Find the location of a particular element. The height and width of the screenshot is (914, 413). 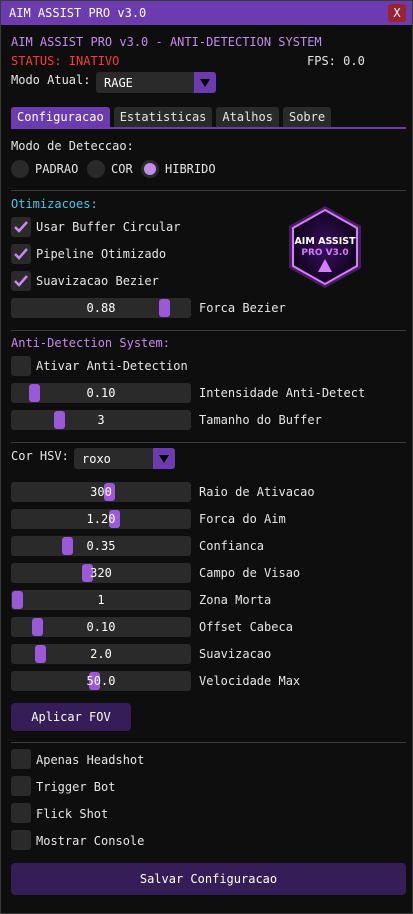

optimizations-title: Otimizacoes: is located at coordinates (54, 204).